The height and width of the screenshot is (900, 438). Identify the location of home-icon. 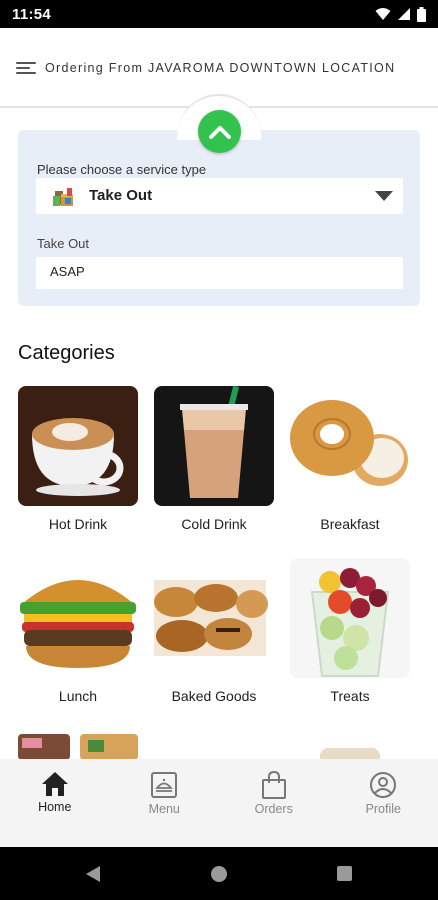
(54, 784).